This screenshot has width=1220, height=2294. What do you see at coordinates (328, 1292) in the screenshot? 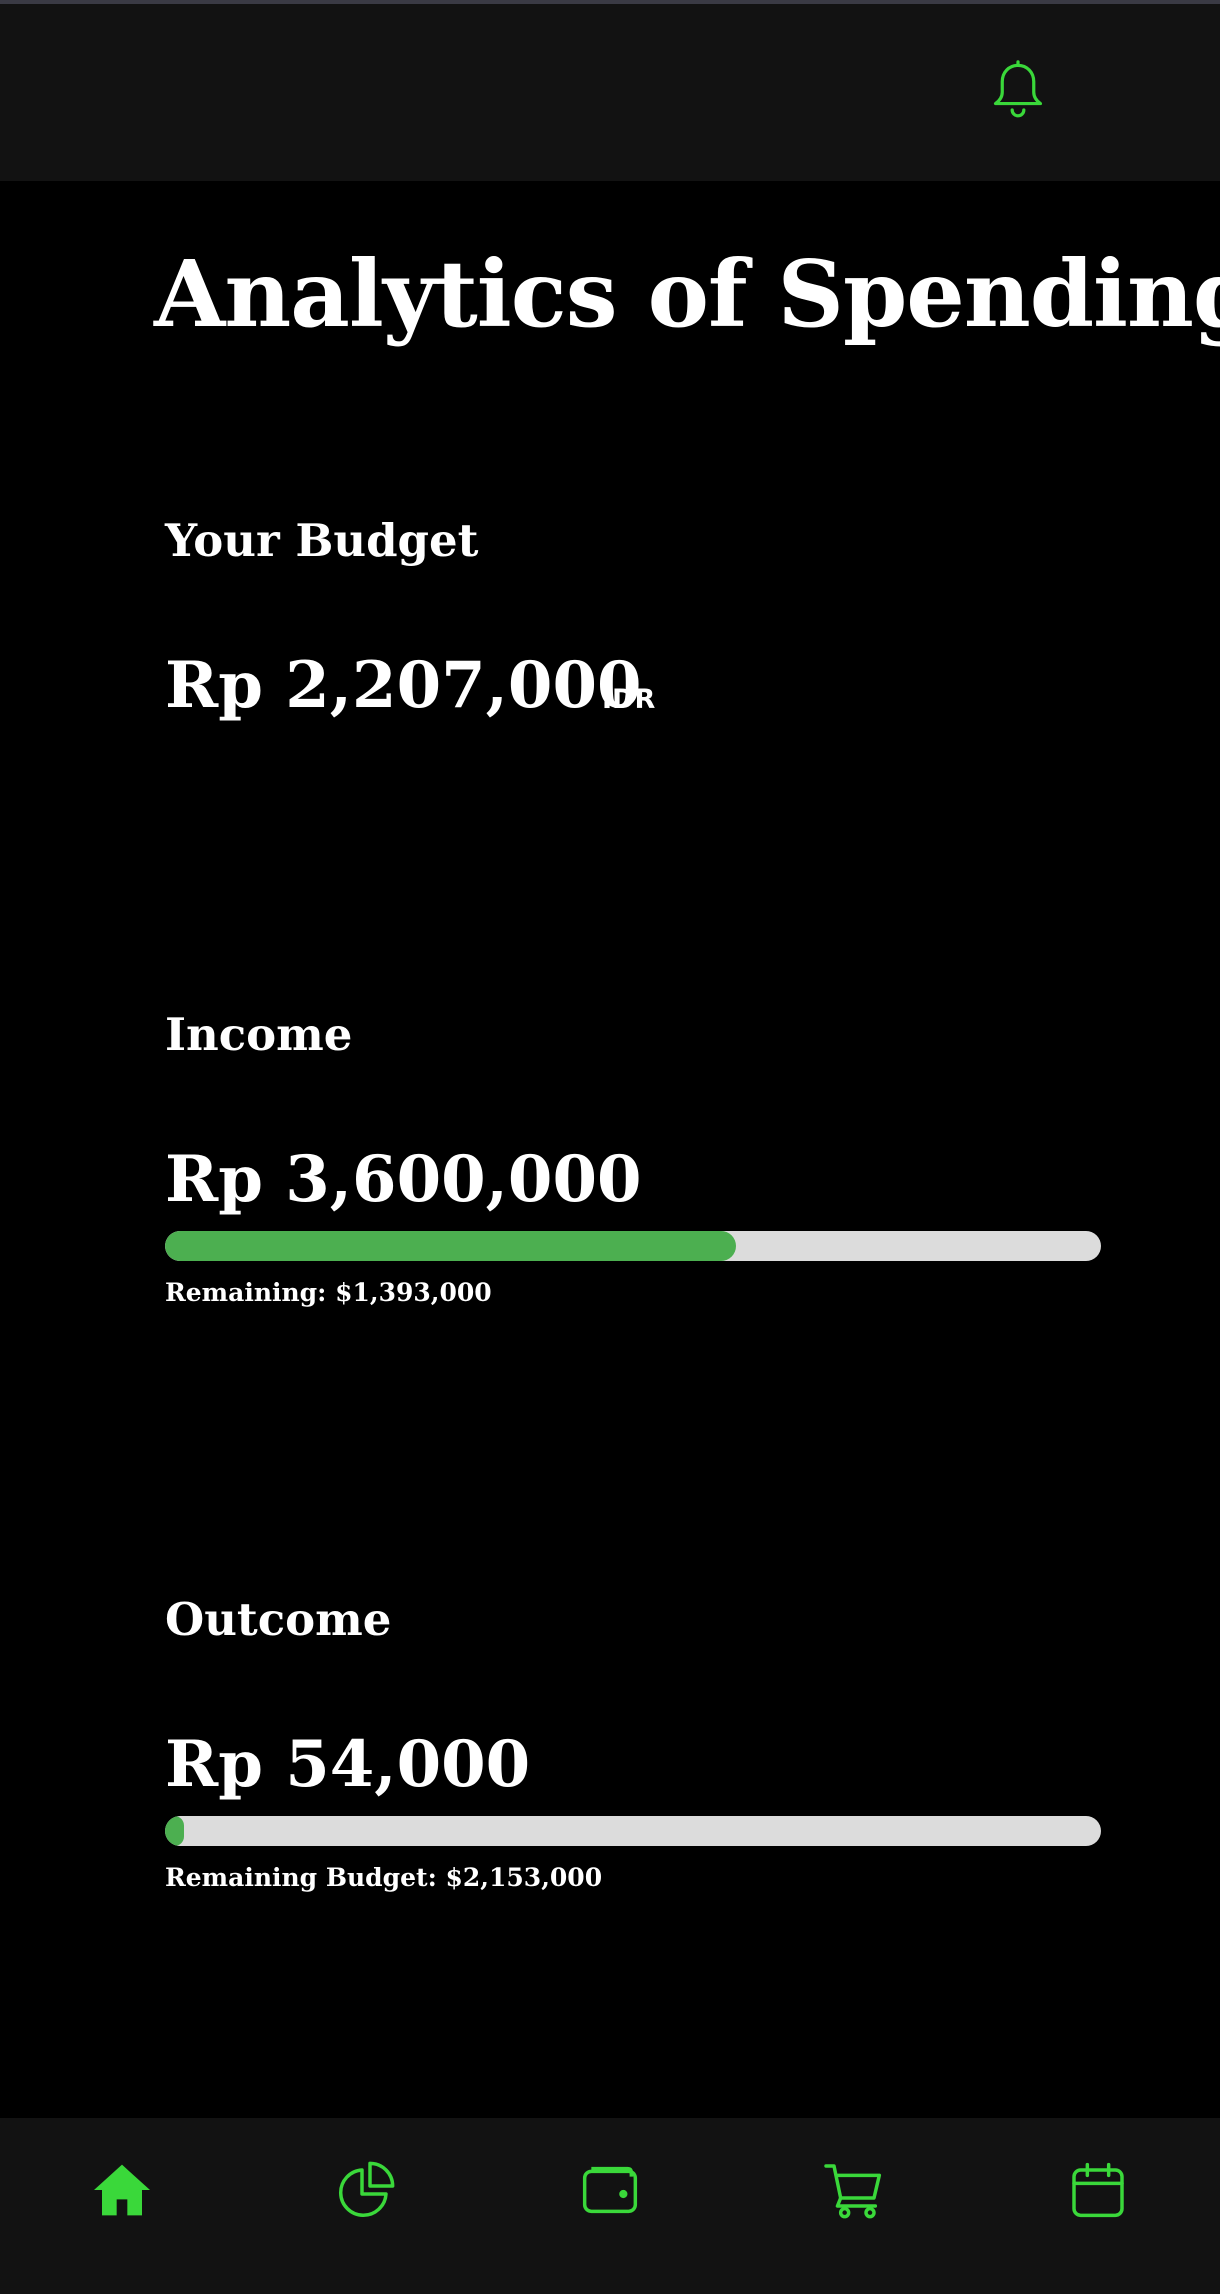
I see `income-remaining-text: Remaining: $1,393,000` at bounding box center [328, 1292].